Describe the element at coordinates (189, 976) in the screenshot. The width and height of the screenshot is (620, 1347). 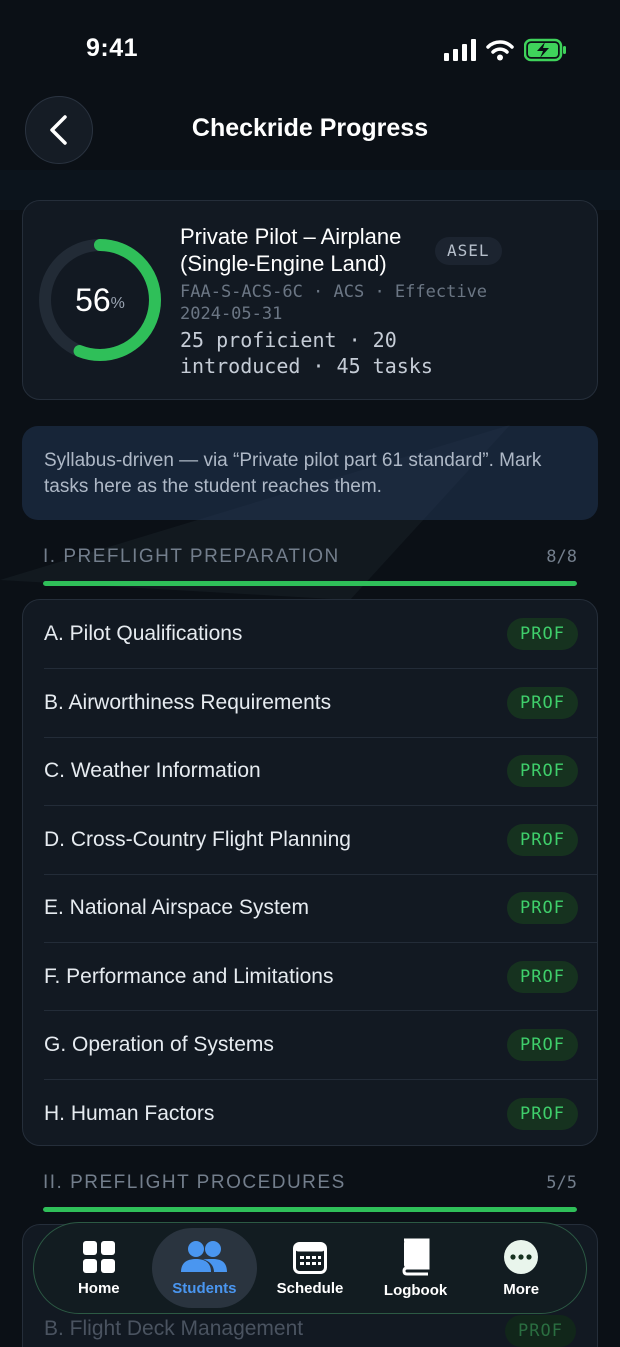
I see `task-label: F. Performance and Limitations` at that location.